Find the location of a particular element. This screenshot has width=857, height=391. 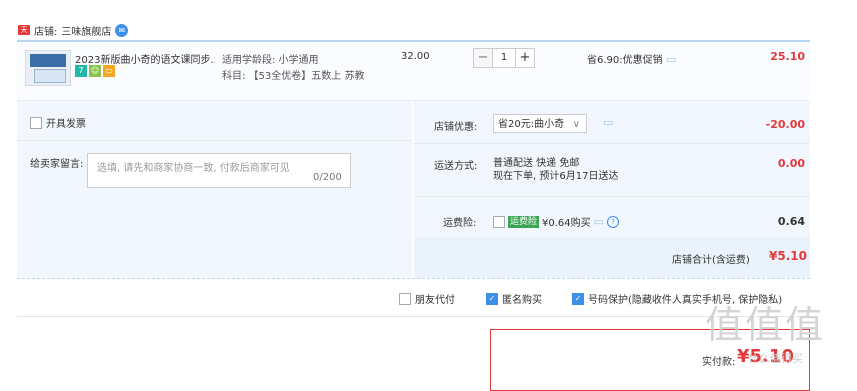

promo-text: 省6.90:优惠促销 ▭ is located at coordinates (631, 58).